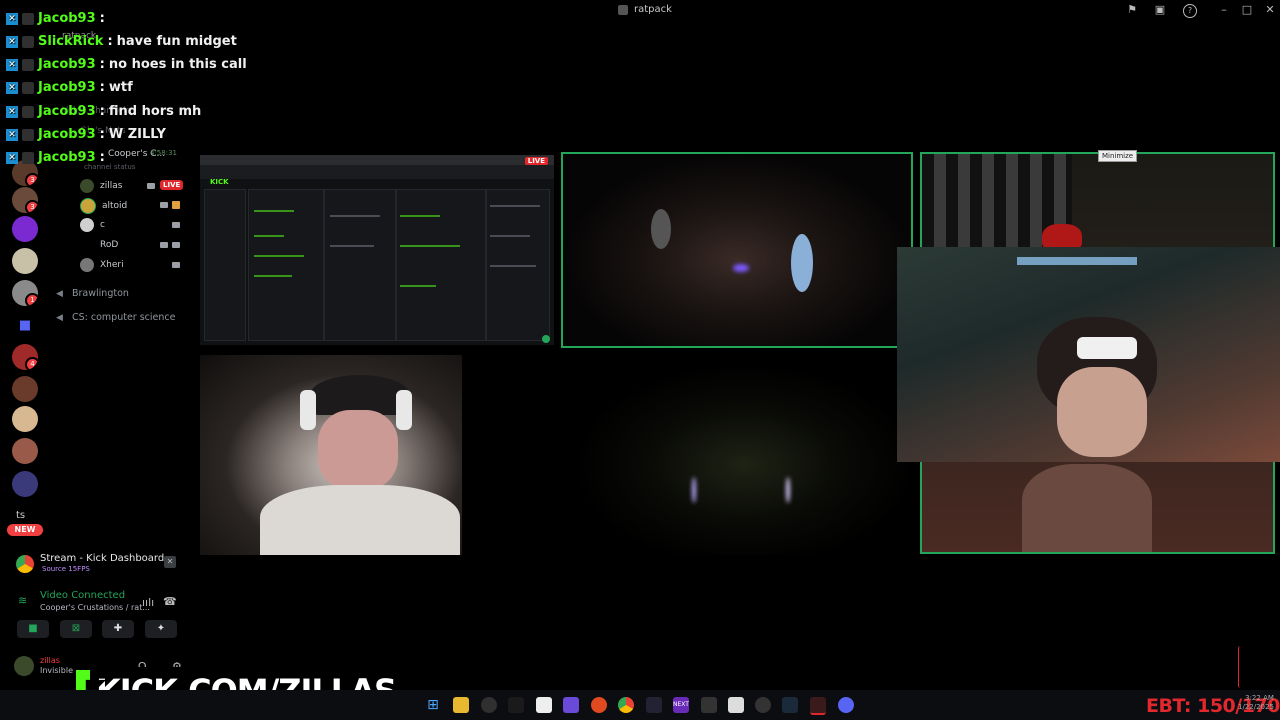 The image size is (1280, 720). What do you see at coordinates (25, 200) in the screenshot?
I see `server-icon: 3` at bounding box center [25, 200].